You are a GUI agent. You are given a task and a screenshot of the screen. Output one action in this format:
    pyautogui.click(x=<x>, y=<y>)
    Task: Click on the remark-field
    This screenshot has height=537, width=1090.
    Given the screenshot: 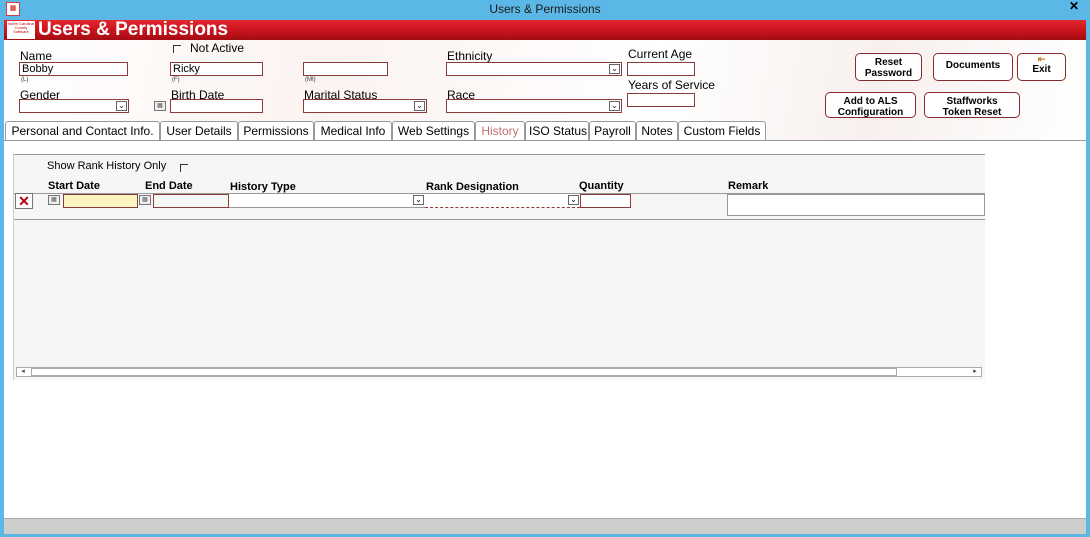 What is the action you would take?
    pyautogui.click(x=856, y=205)
    